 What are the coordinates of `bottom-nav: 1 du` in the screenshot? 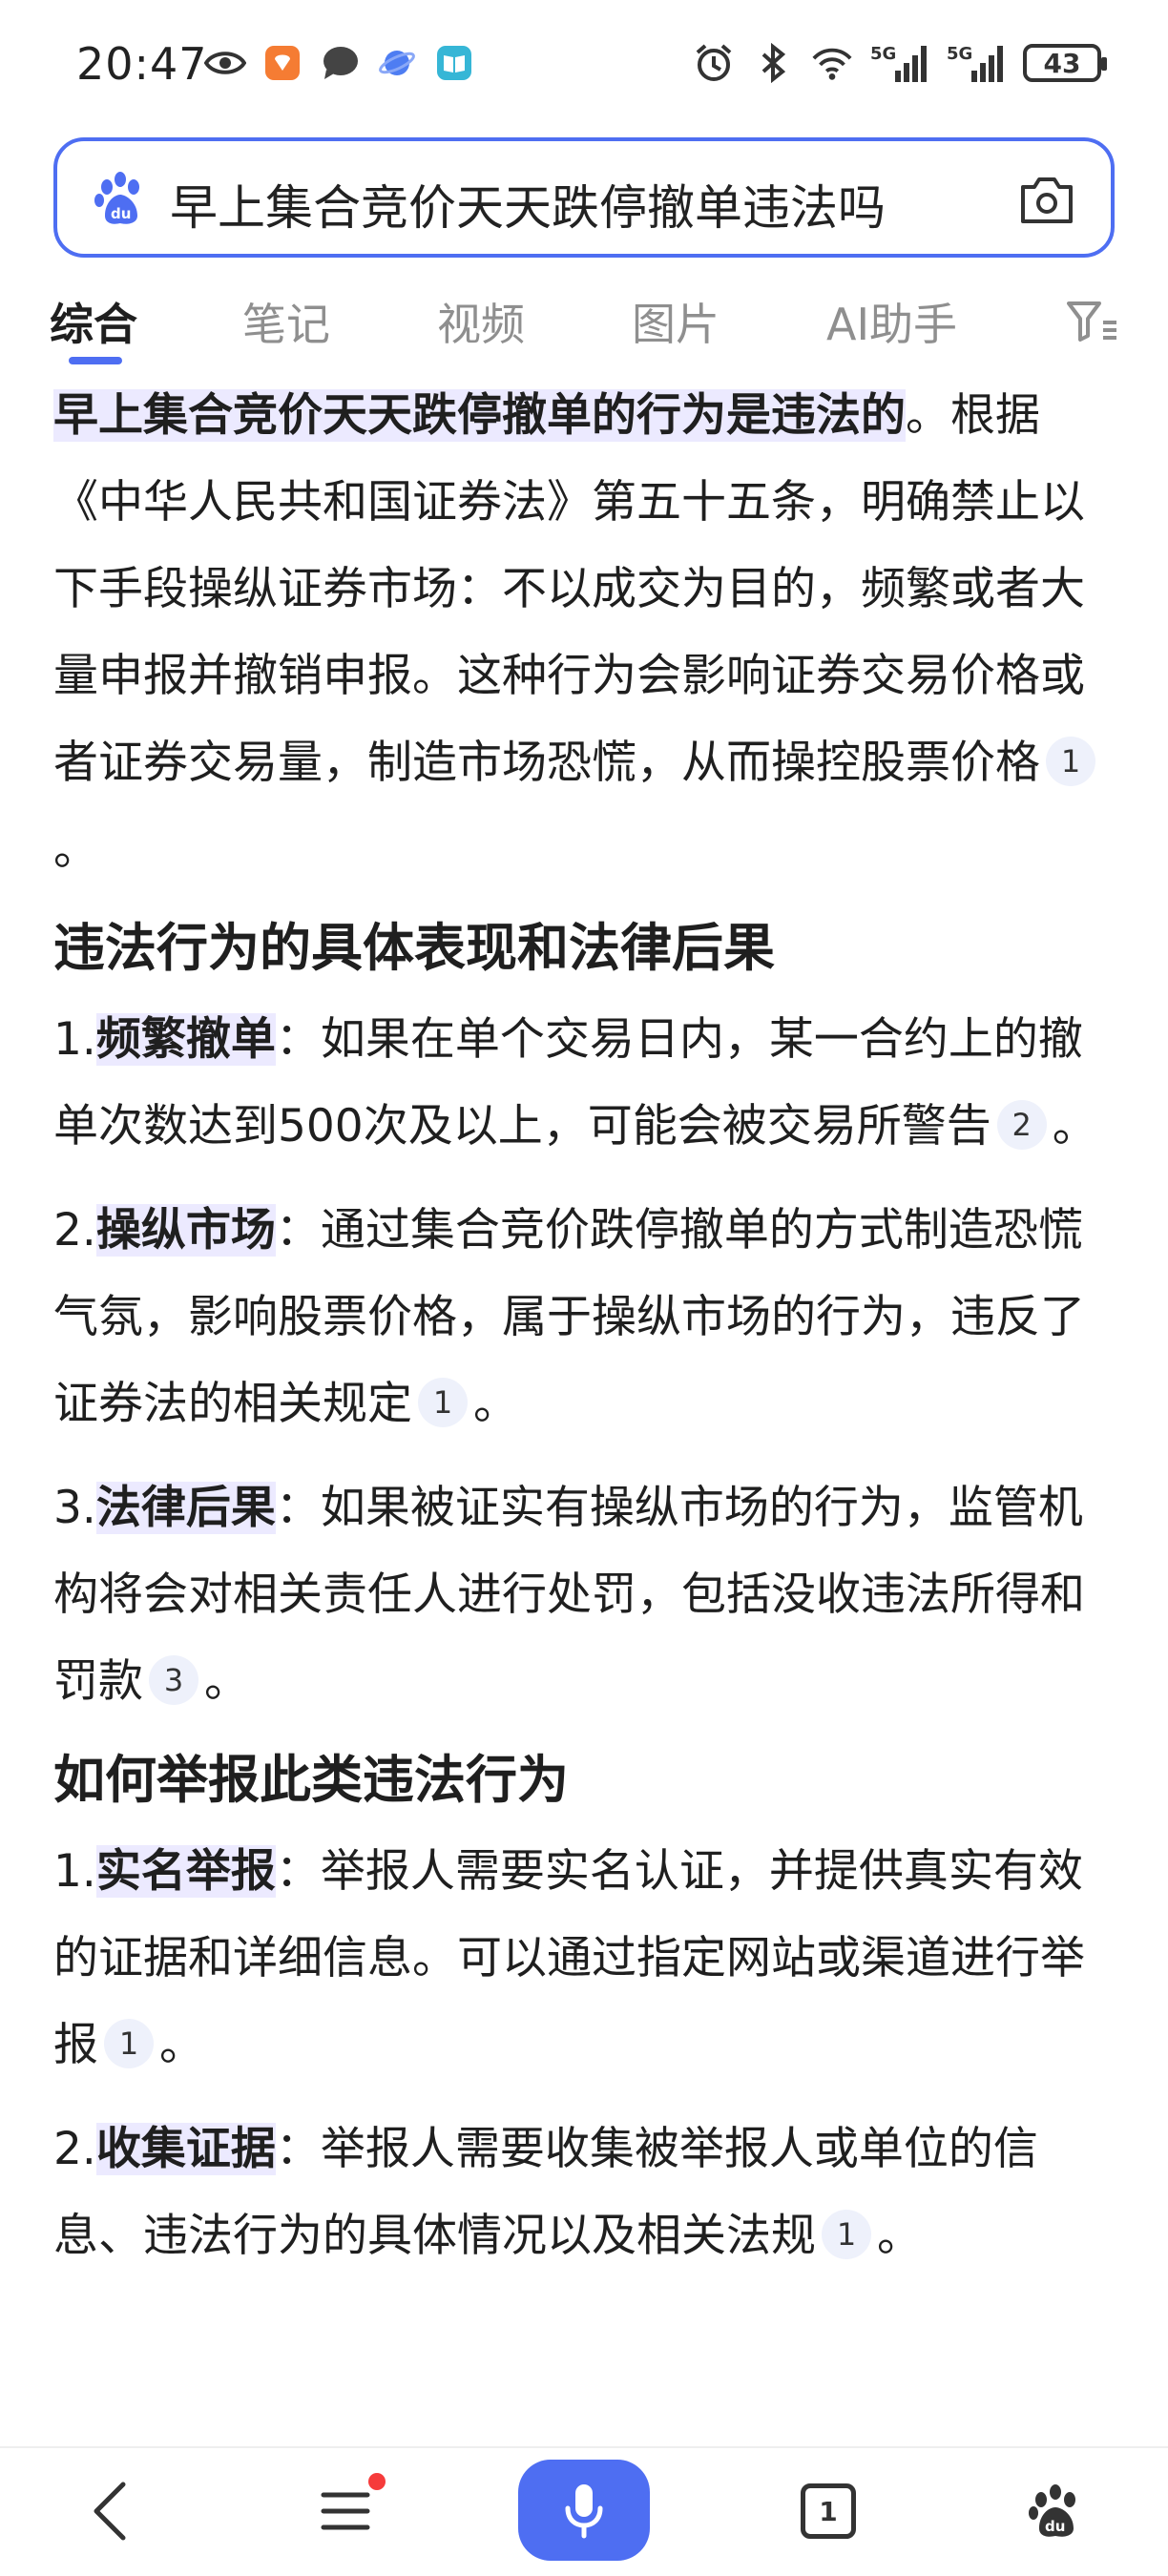 It's located at (584, 2511).